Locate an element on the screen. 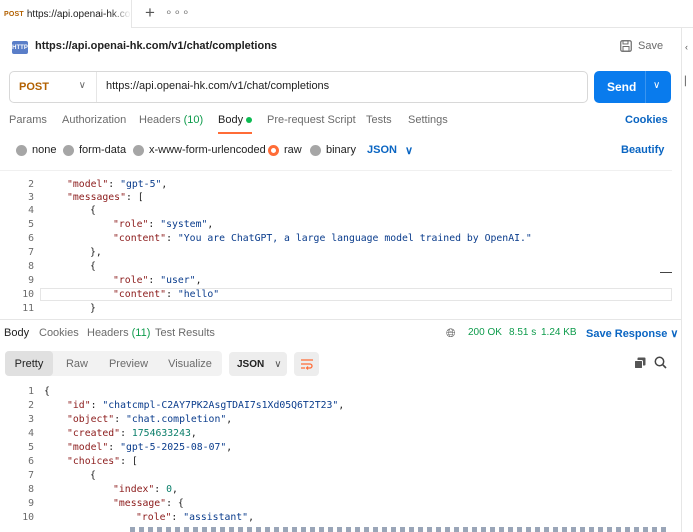 This screenshot has height=532, width=693. code-line: "message": { is located at coordinates (148, 503).